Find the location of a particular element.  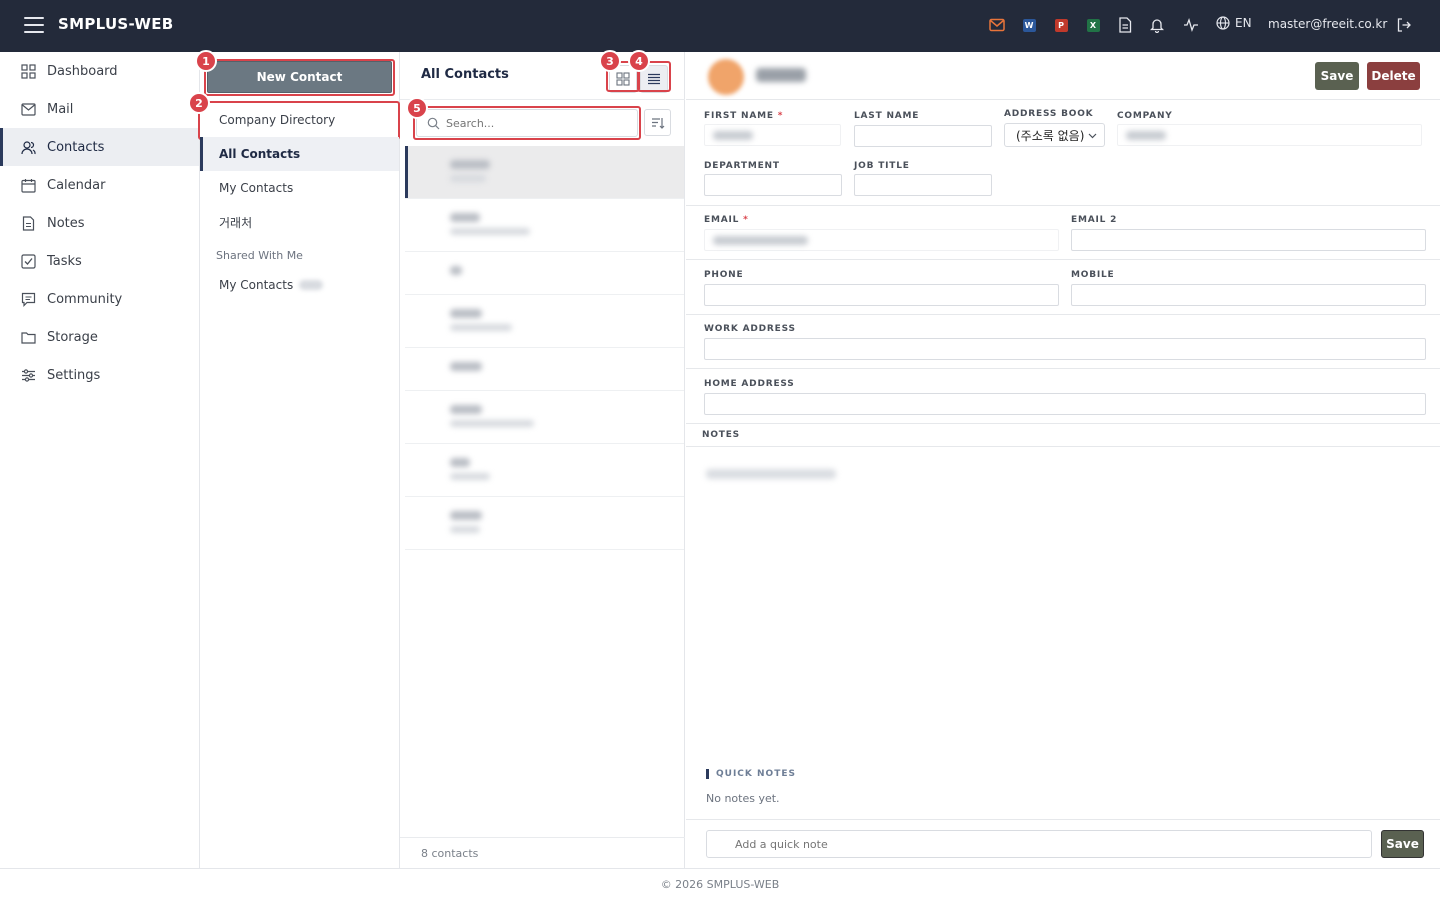

company-field is located at coordinates (1269, 135).